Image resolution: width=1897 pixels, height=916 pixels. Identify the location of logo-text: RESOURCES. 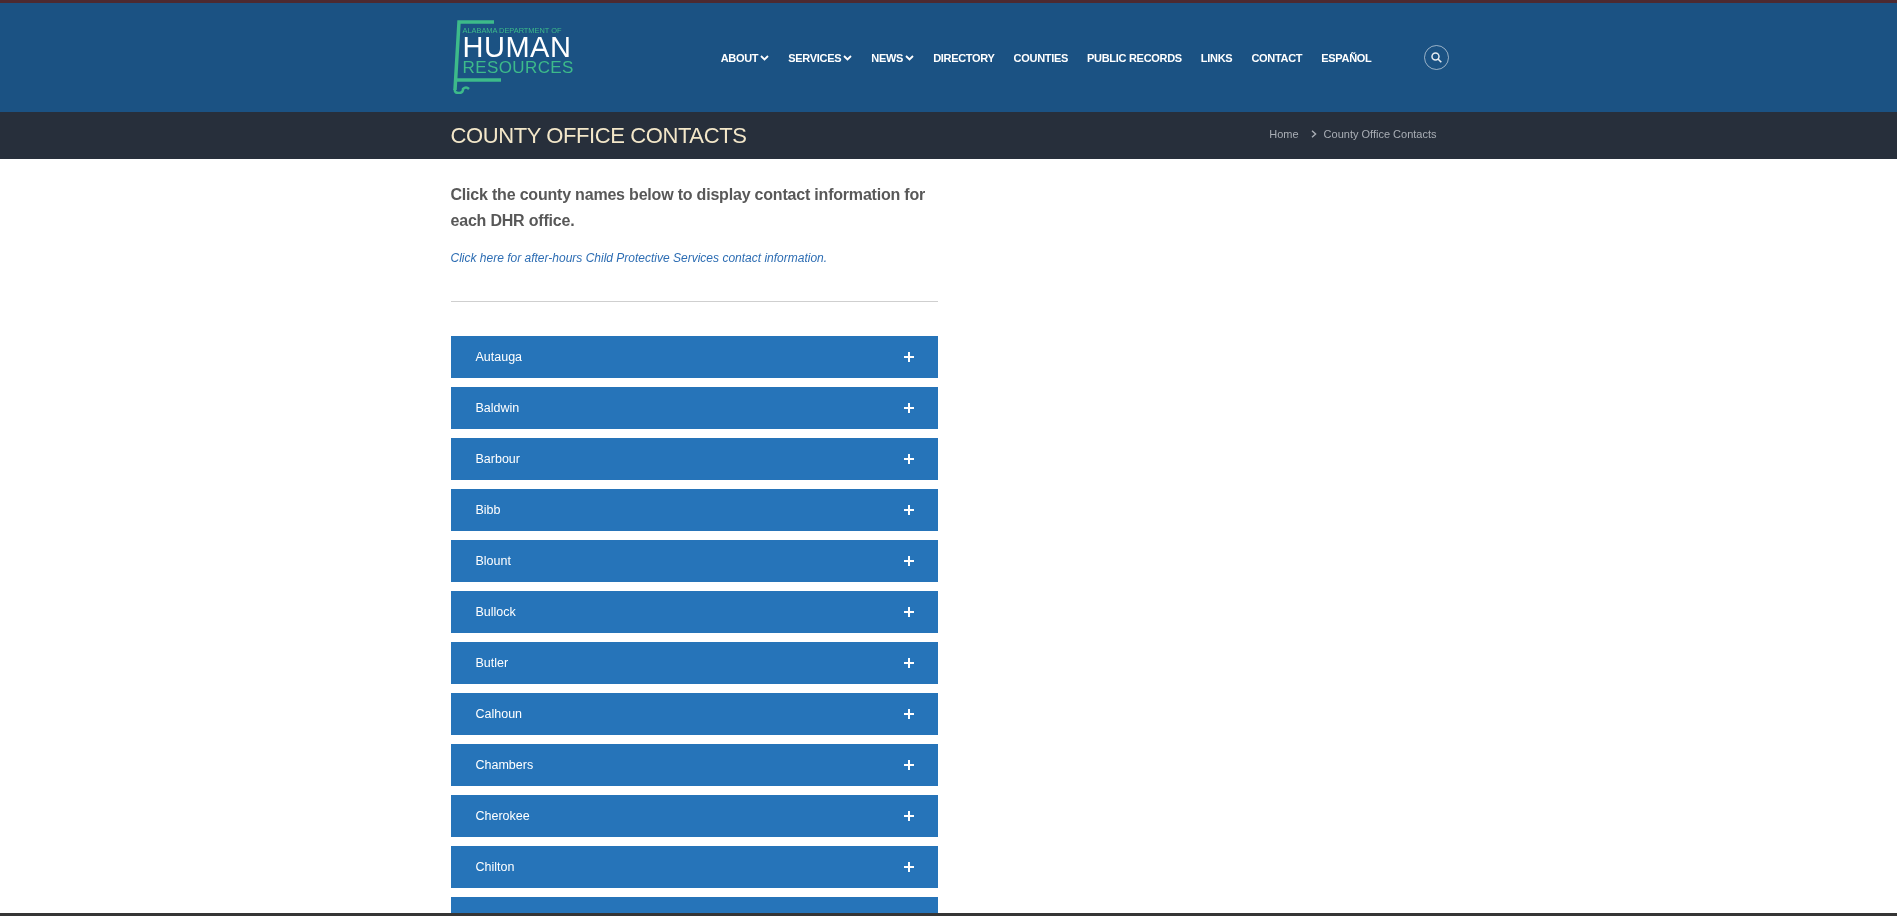
(518, 67).